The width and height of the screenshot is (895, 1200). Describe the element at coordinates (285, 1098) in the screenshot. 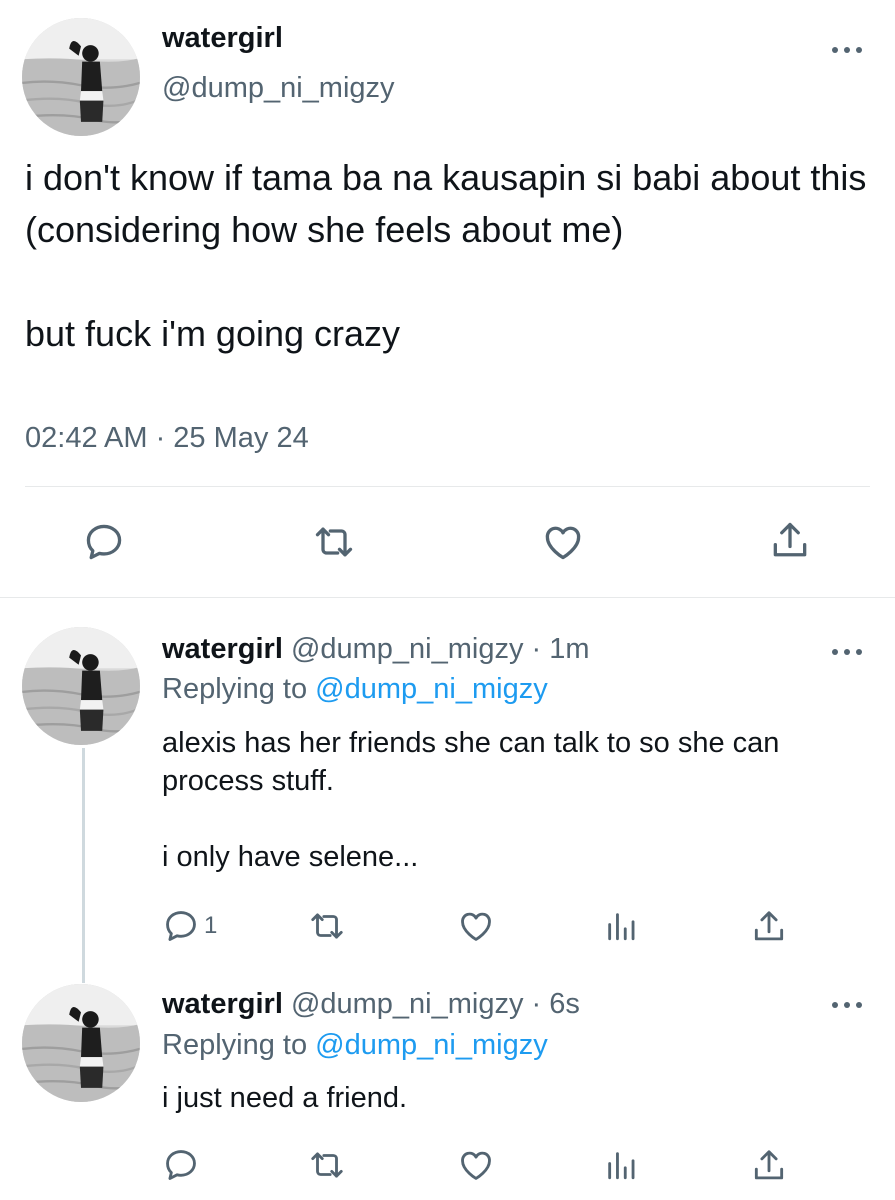

I see `reply-text: i just need a friend.` at that location.